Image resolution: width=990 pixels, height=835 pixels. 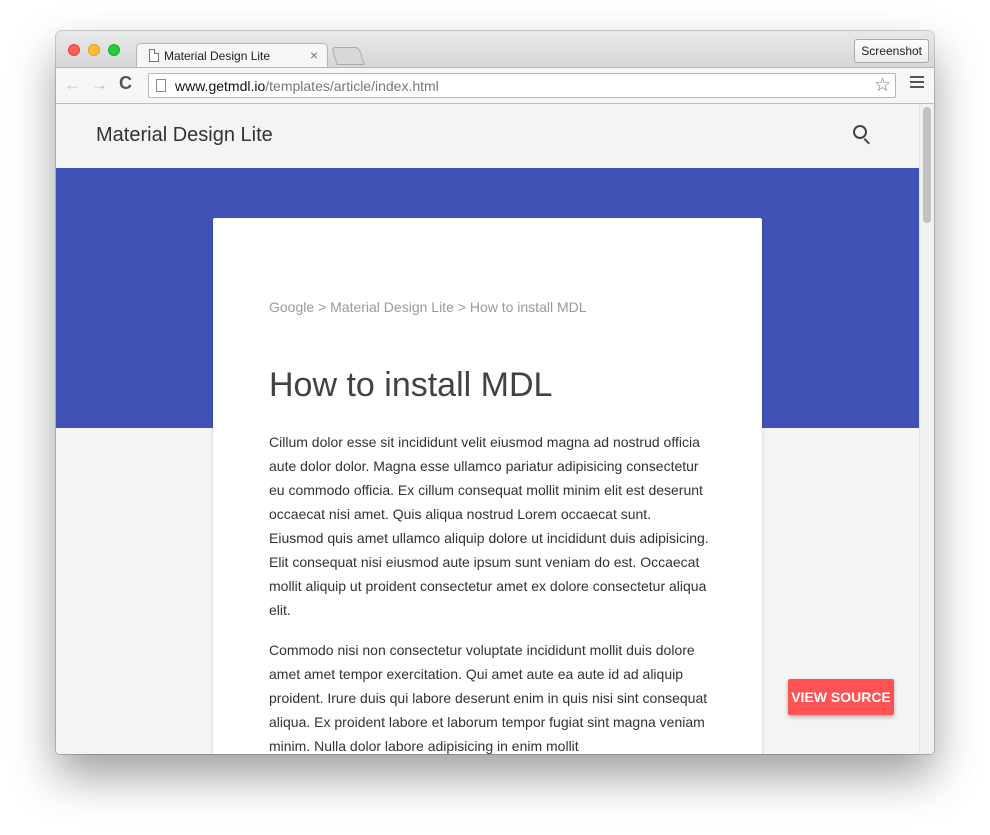 What do you see at coordinates (291, 307) in the screenshot?
I see `breadcrumb-google: Google` at bounding box center [291, 307].